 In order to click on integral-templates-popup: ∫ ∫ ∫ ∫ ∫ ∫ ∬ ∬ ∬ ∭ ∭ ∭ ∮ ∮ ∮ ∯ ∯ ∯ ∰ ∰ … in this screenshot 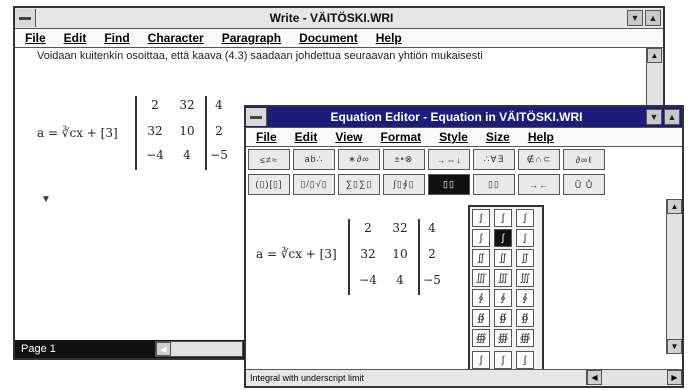, I will do `click(506, 293)`.